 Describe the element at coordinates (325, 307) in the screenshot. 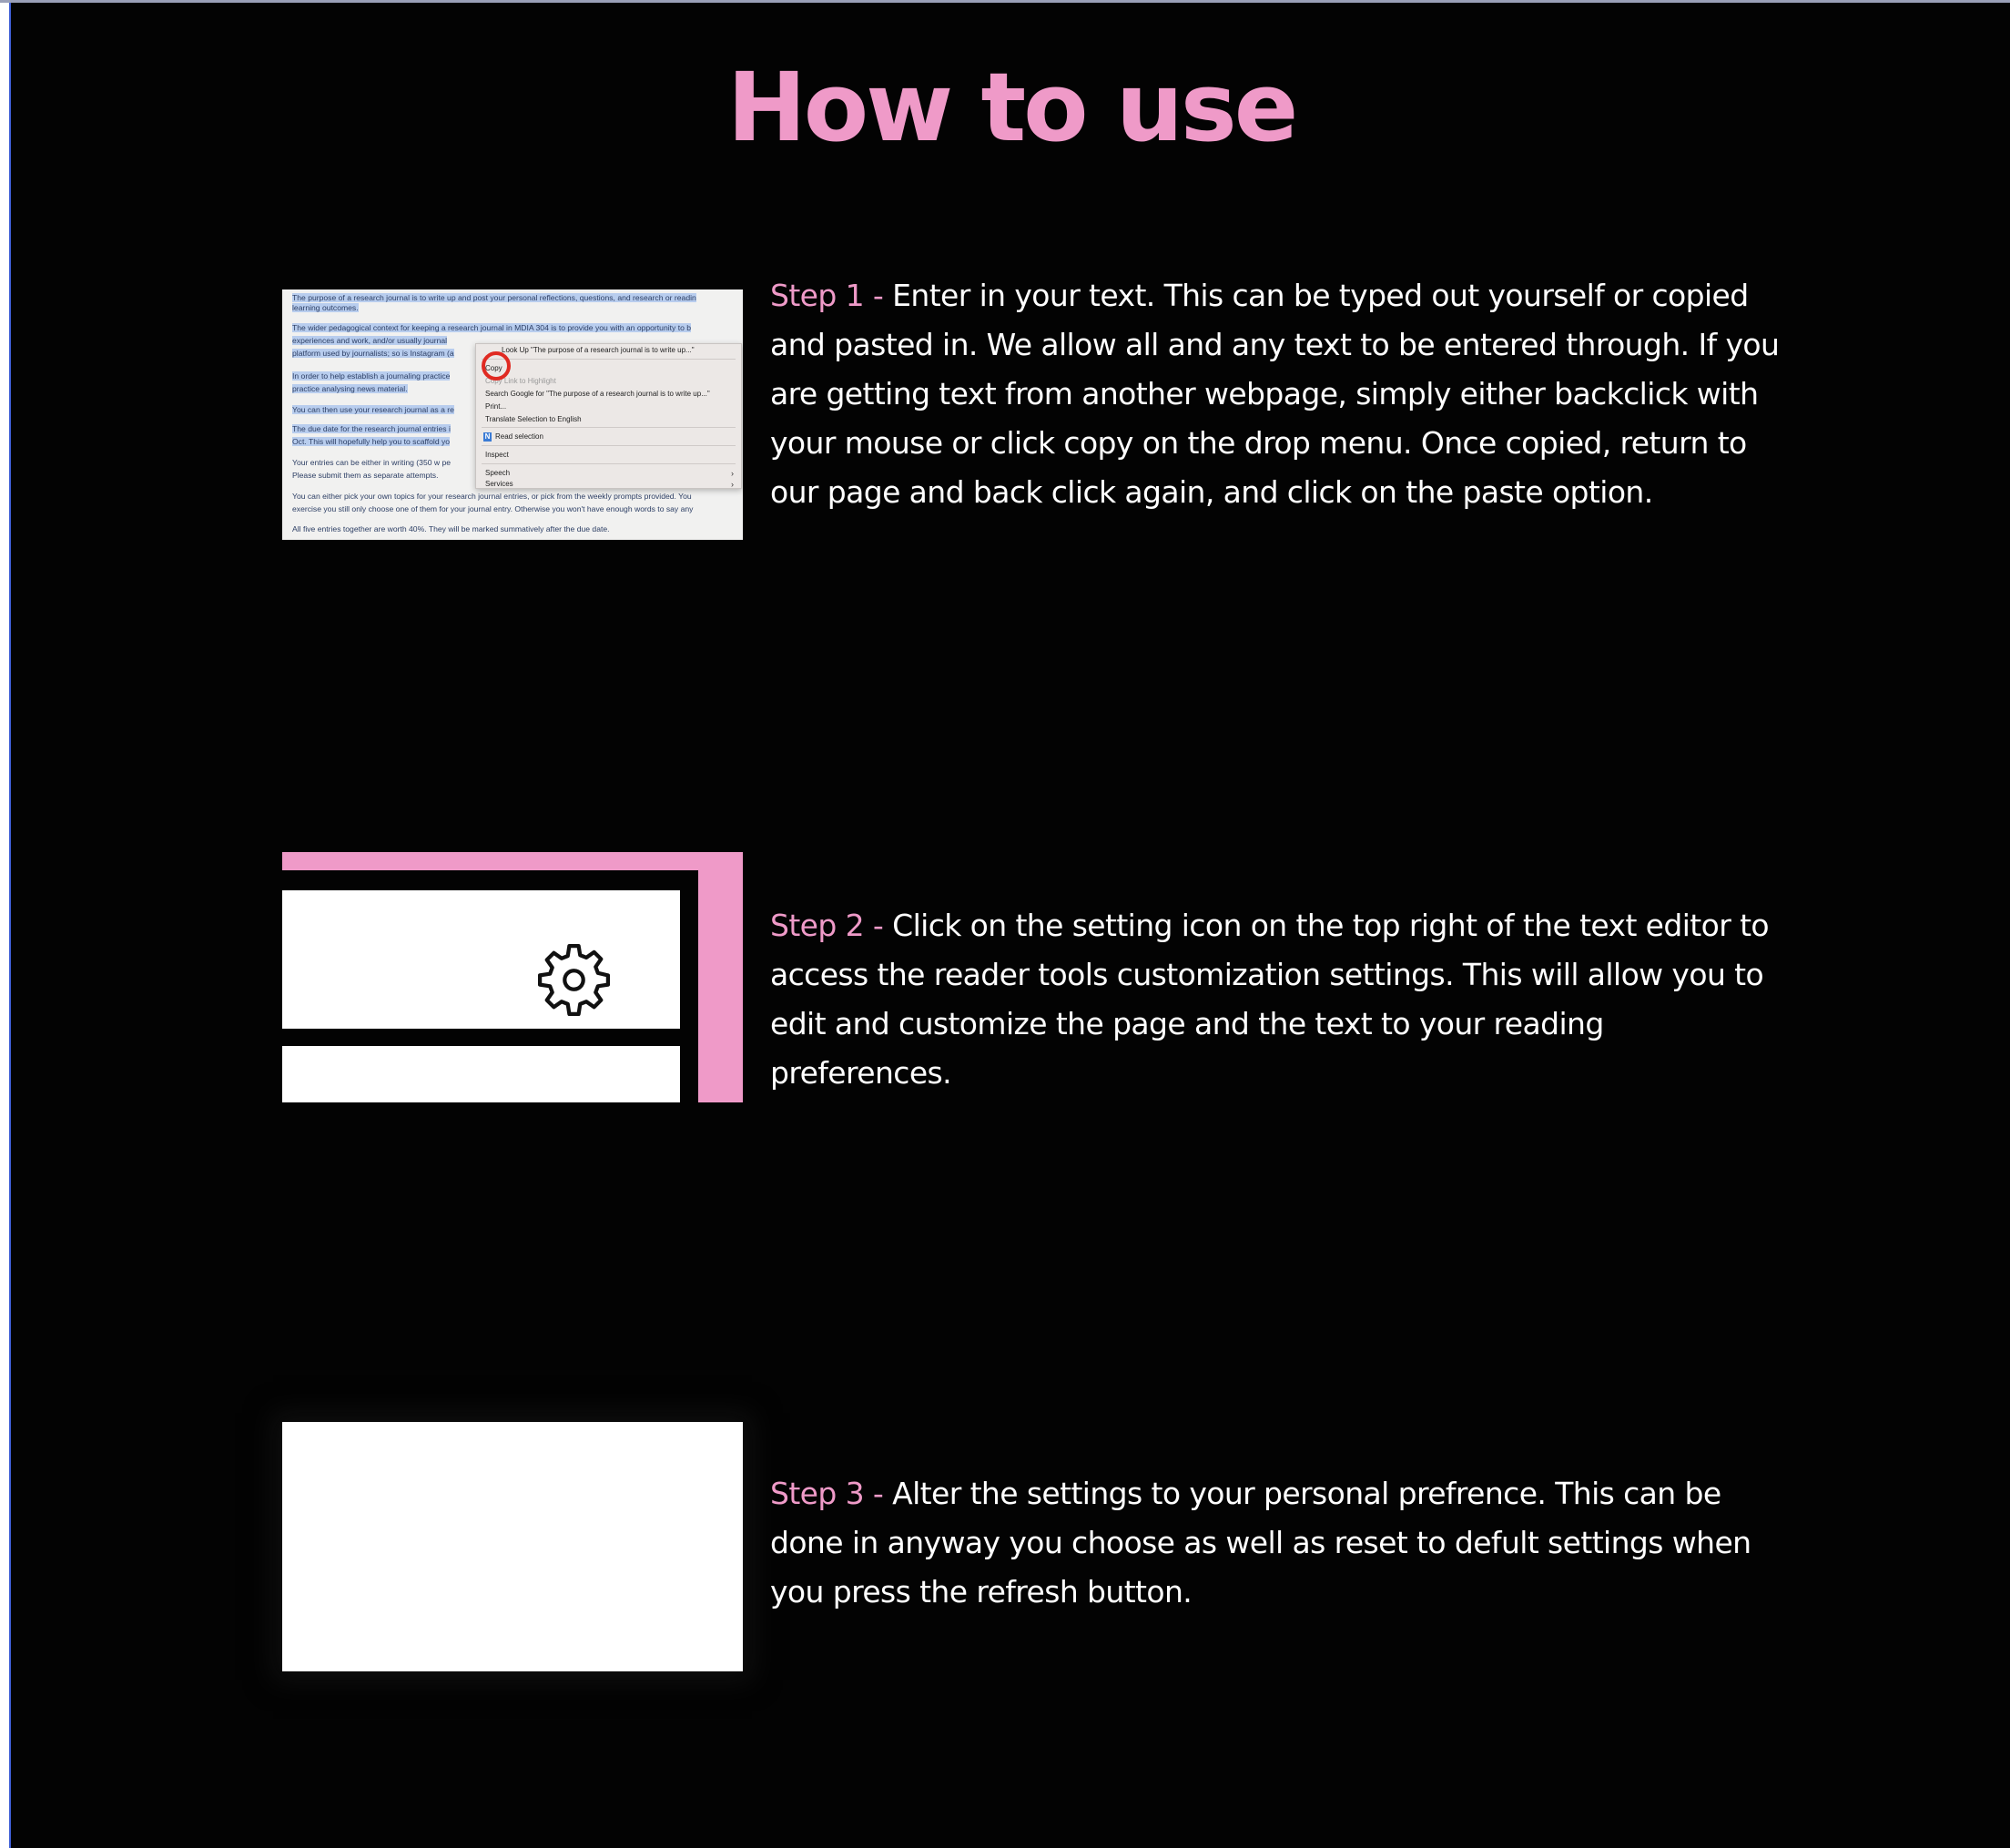

I see `doc-line: learning outcomes.` at that location.